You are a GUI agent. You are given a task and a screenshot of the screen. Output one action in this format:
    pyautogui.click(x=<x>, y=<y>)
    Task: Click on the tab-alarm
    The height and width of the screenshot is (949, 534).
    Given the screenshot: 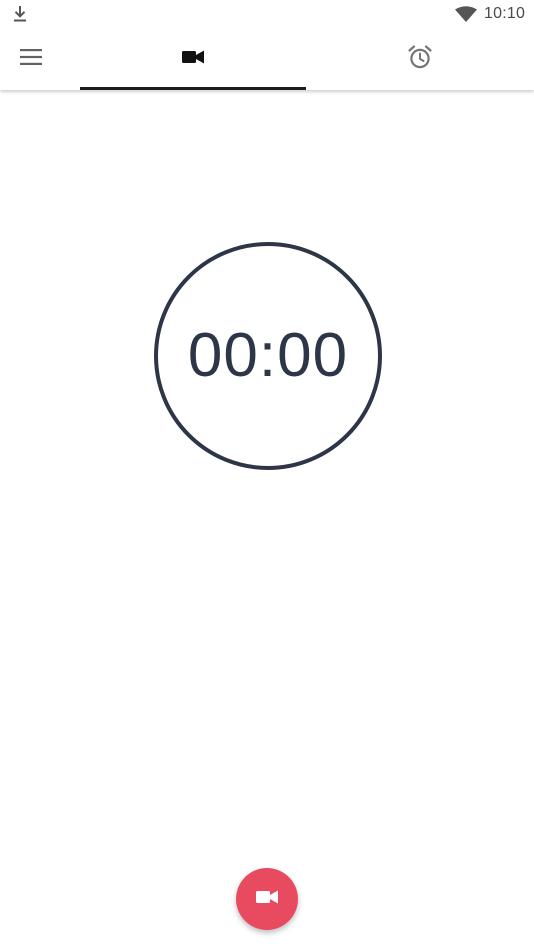 What is the action you would take?
    pyautogui.click(x=420, y=59)
    